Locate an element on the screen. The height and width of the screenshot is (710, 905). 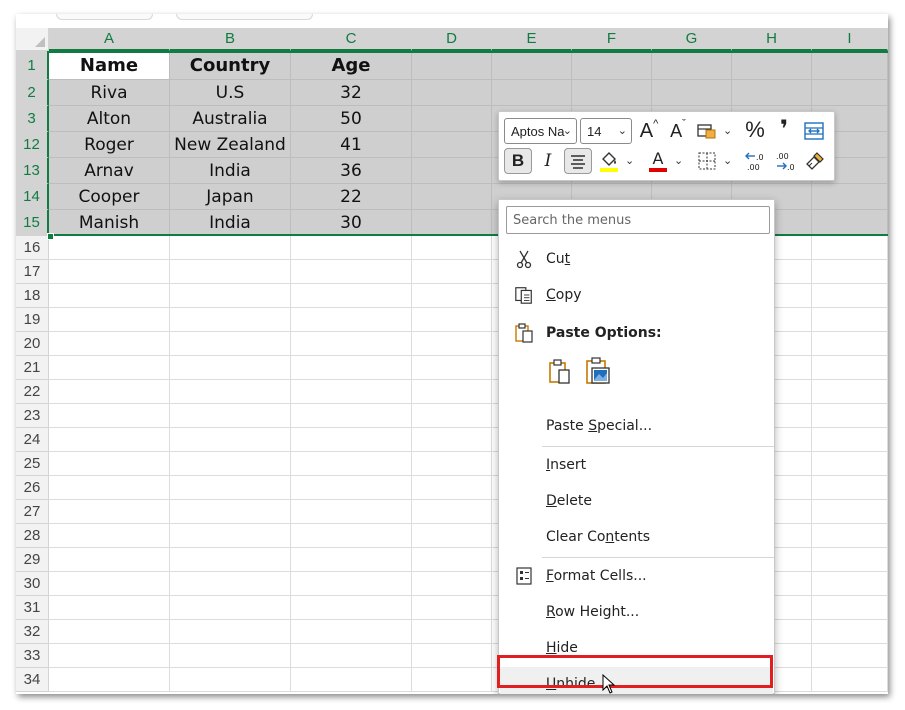
select-all-corner is located at coordinates (32, 39).